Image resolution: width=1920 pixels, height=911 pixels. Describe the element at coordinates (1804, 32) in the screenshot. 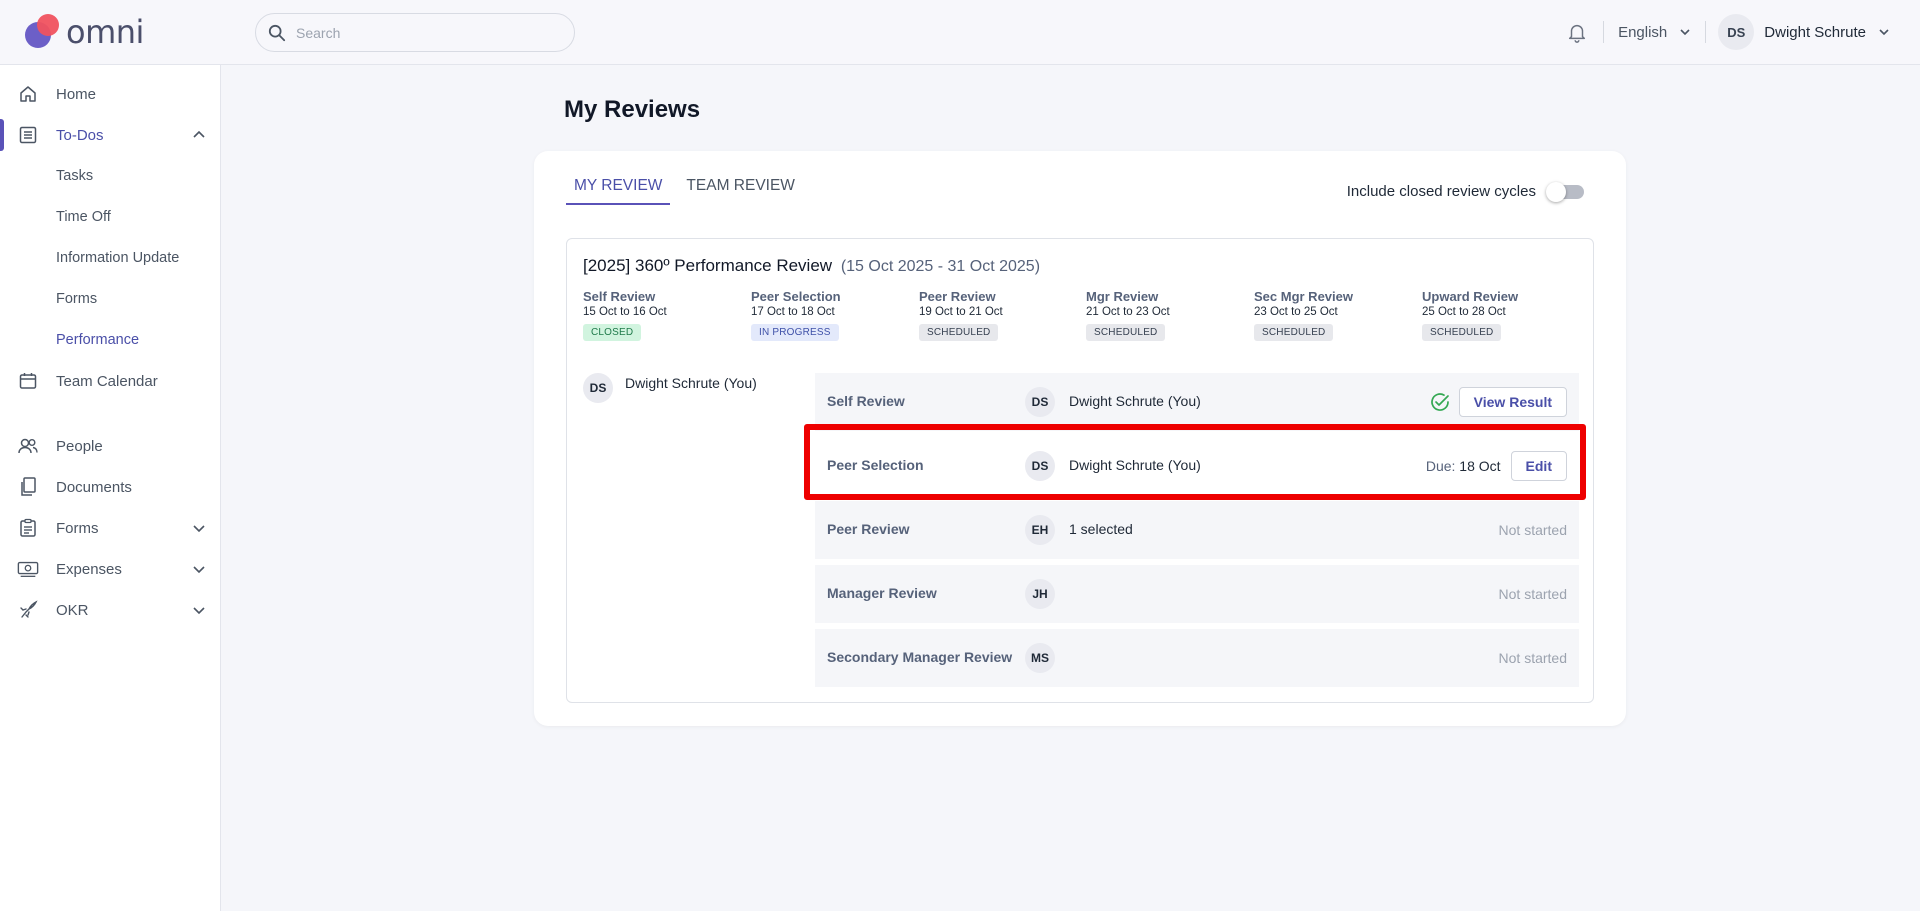

I see `user-menu: DS Dwight Schrute` at that location.